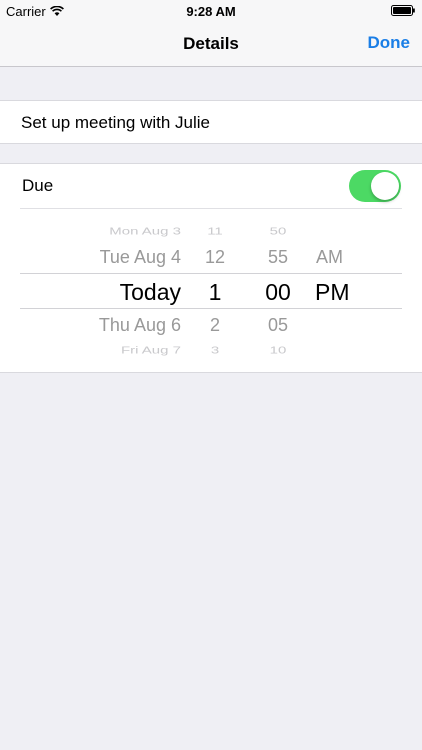  What do you see at coordinates (278, 292) in the screenshot?
I see `picker-minute-selected: 00` at bounding box center [278, 292].